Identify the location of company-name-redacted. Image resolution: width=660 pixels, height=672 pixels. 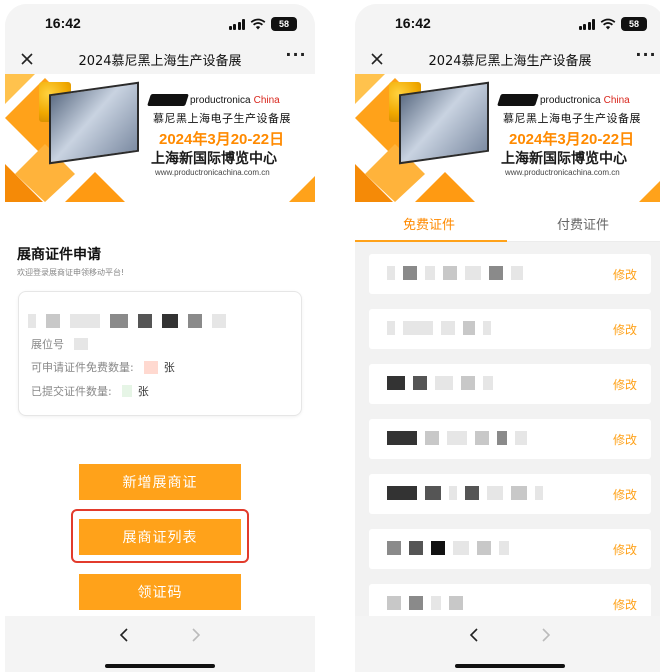
(127, 321).